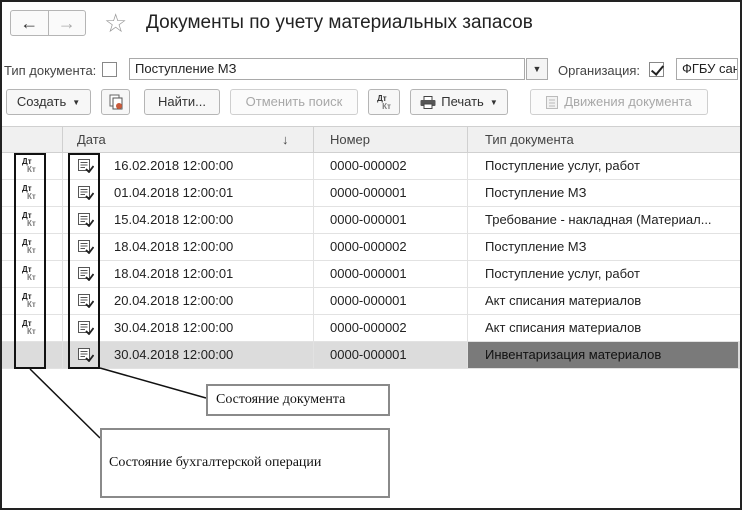  I want to click on accounting-state-callout: Состояние бухгалтерской операции, so click(245, 463).